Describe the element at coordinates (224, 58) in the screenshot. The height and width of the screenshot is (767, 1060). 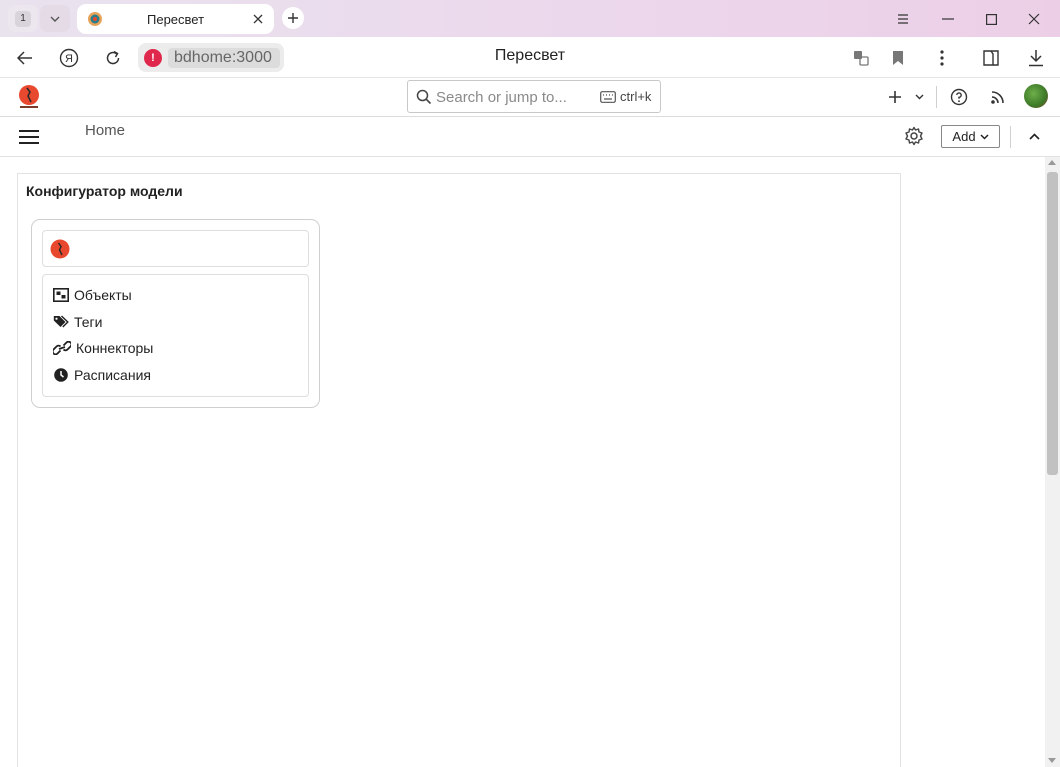
I see `url-host: bdhome:3000` at that location.